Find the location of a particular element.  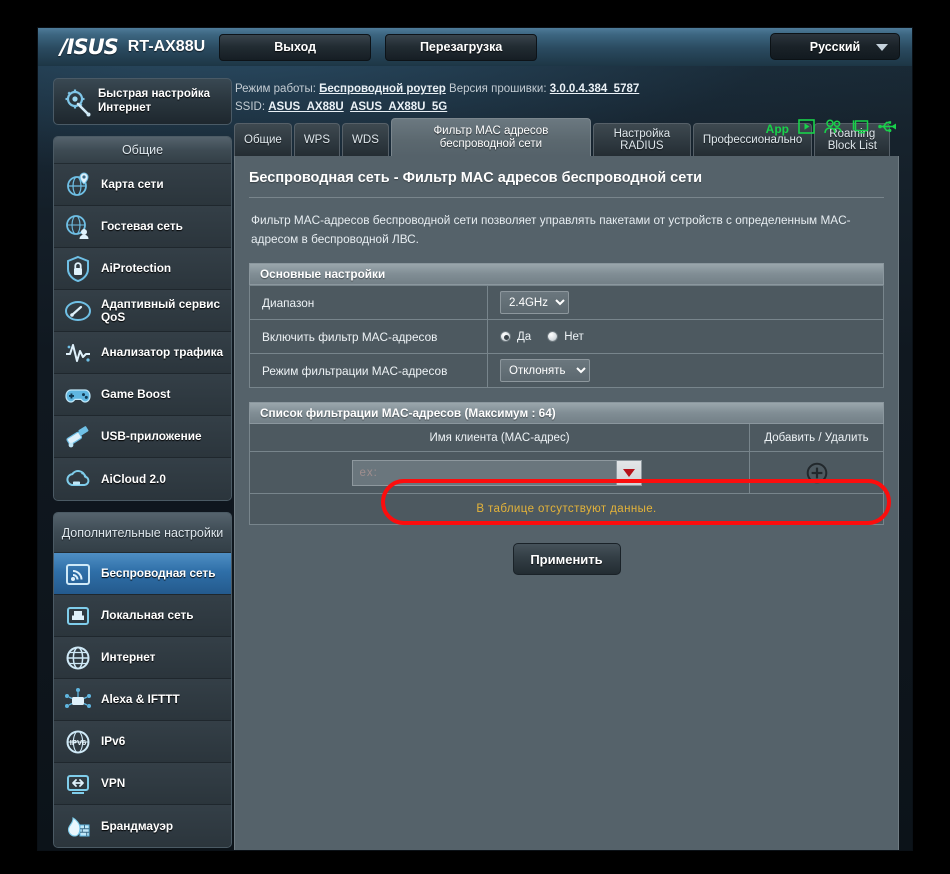

ssid-24g: ASUS_AX88U is located at coordinates (305, 107).